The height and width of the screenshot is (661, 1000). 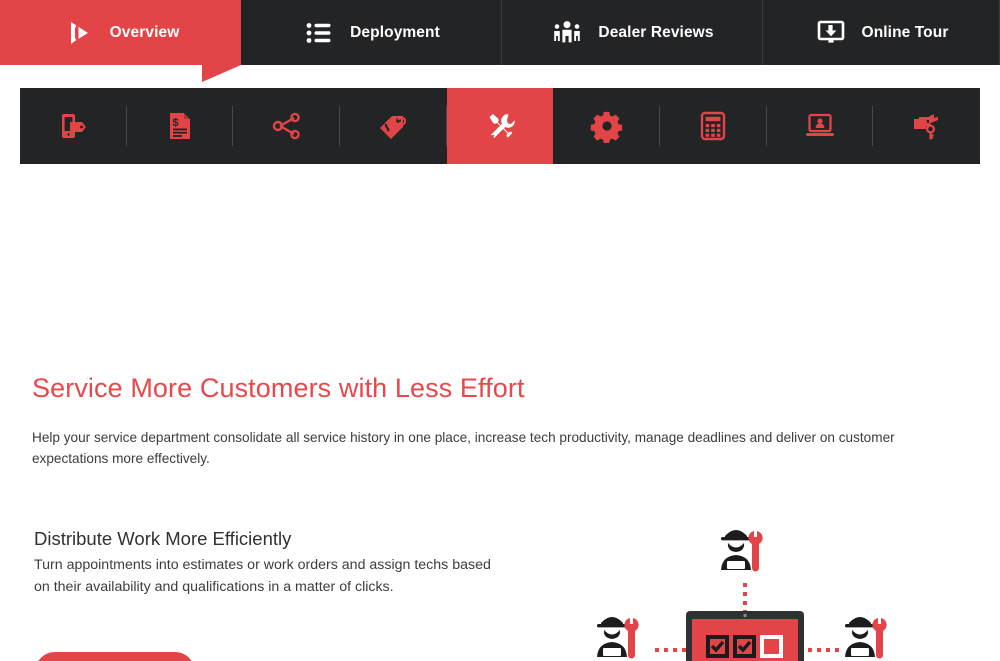 I want to click on laptop-user-icon, so click(x=820, y=126).